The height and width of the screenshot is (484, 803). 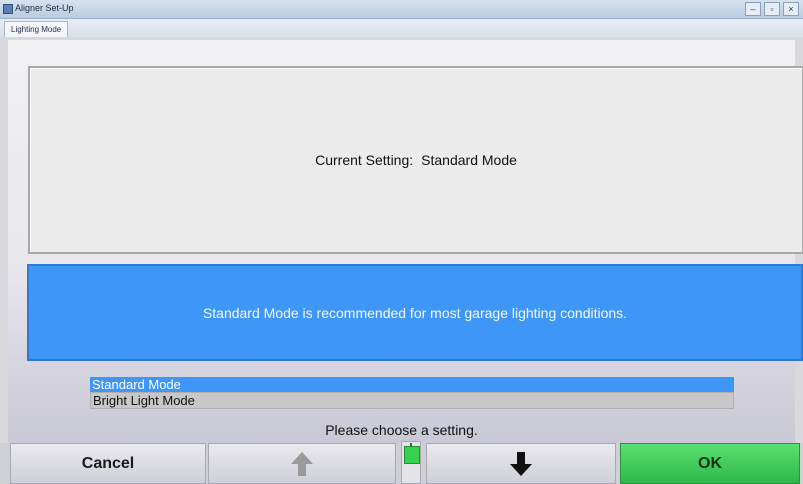 What do you see at coordinates (401, 28) in the screenshot?
I see `tab-bar: Lighting Mode` at bounding box center [401, 28].